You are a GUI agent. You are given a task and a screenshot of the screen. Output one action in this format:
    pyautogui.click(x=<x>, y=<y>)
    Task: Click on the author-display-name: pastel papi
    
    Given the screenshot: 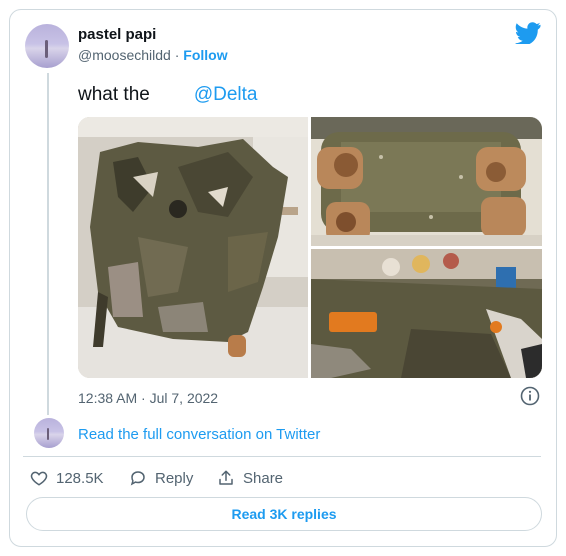 What is the action you would take?
    pyautogui.click(x=117, y=34)
    